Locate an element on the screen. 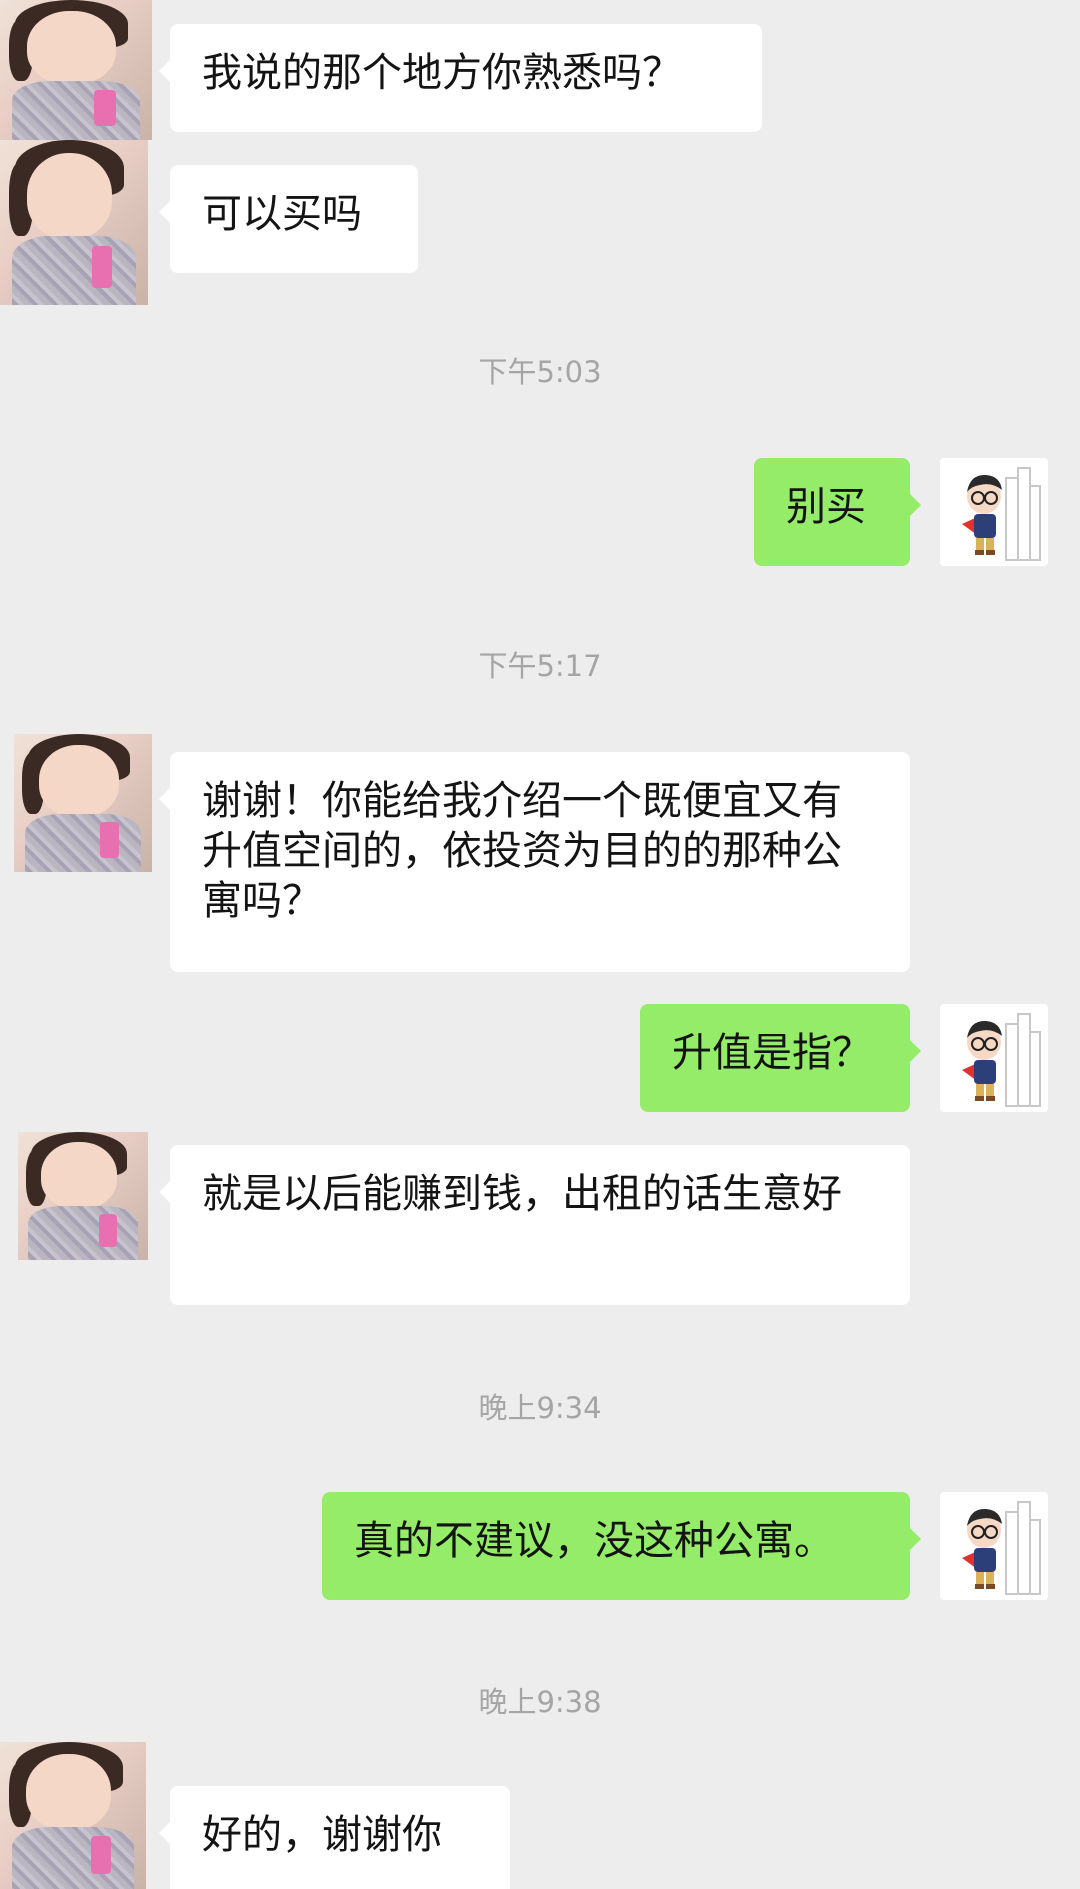 The image size is (1080, 1889). timestamp: 晚上9:38 is located at coordinates (540, 1702).